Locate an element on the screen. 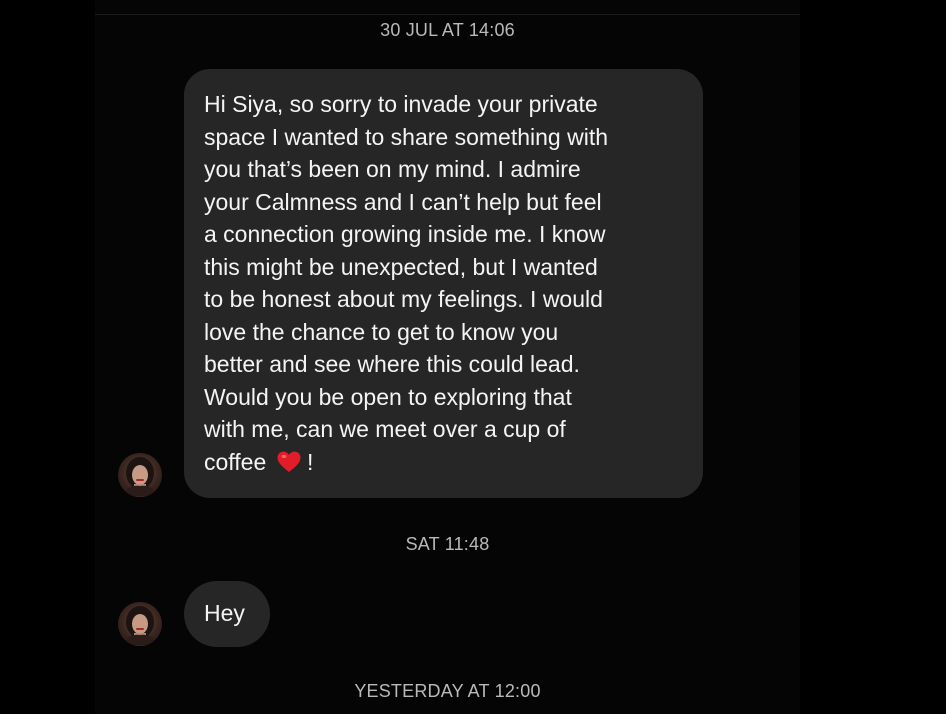 The height and width of the screenshot is (714, 946). message-line: a connection growing inside me. I know is located at coordinates (405, 234).